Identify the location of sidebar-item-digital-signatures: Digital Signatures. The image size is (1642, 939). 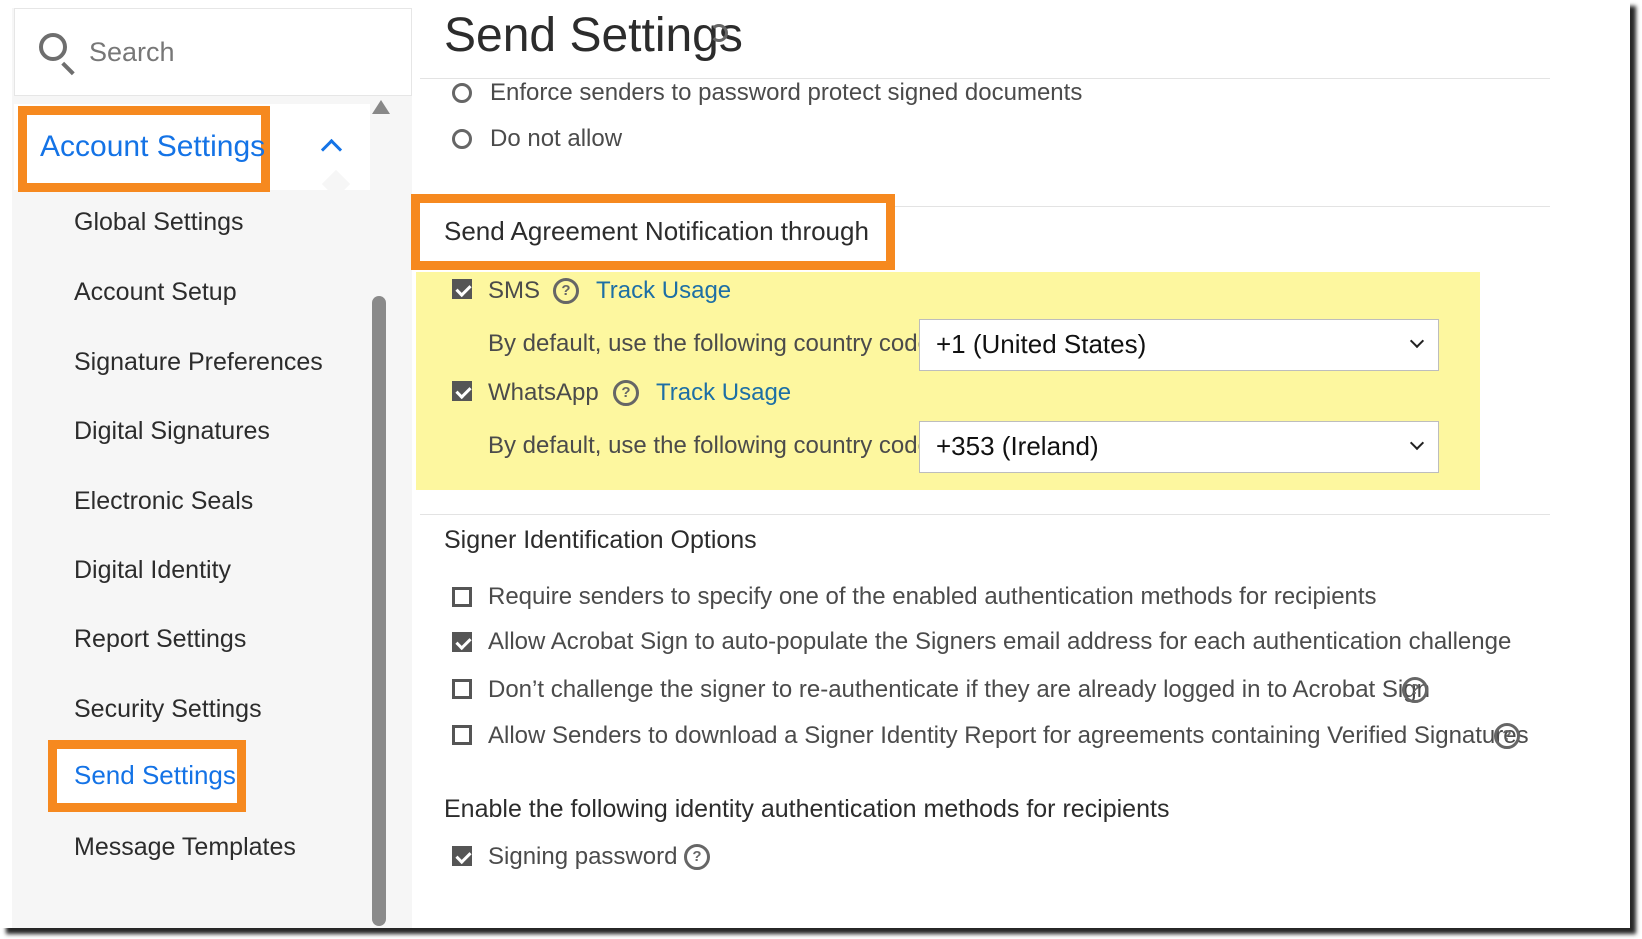
(172, 431).